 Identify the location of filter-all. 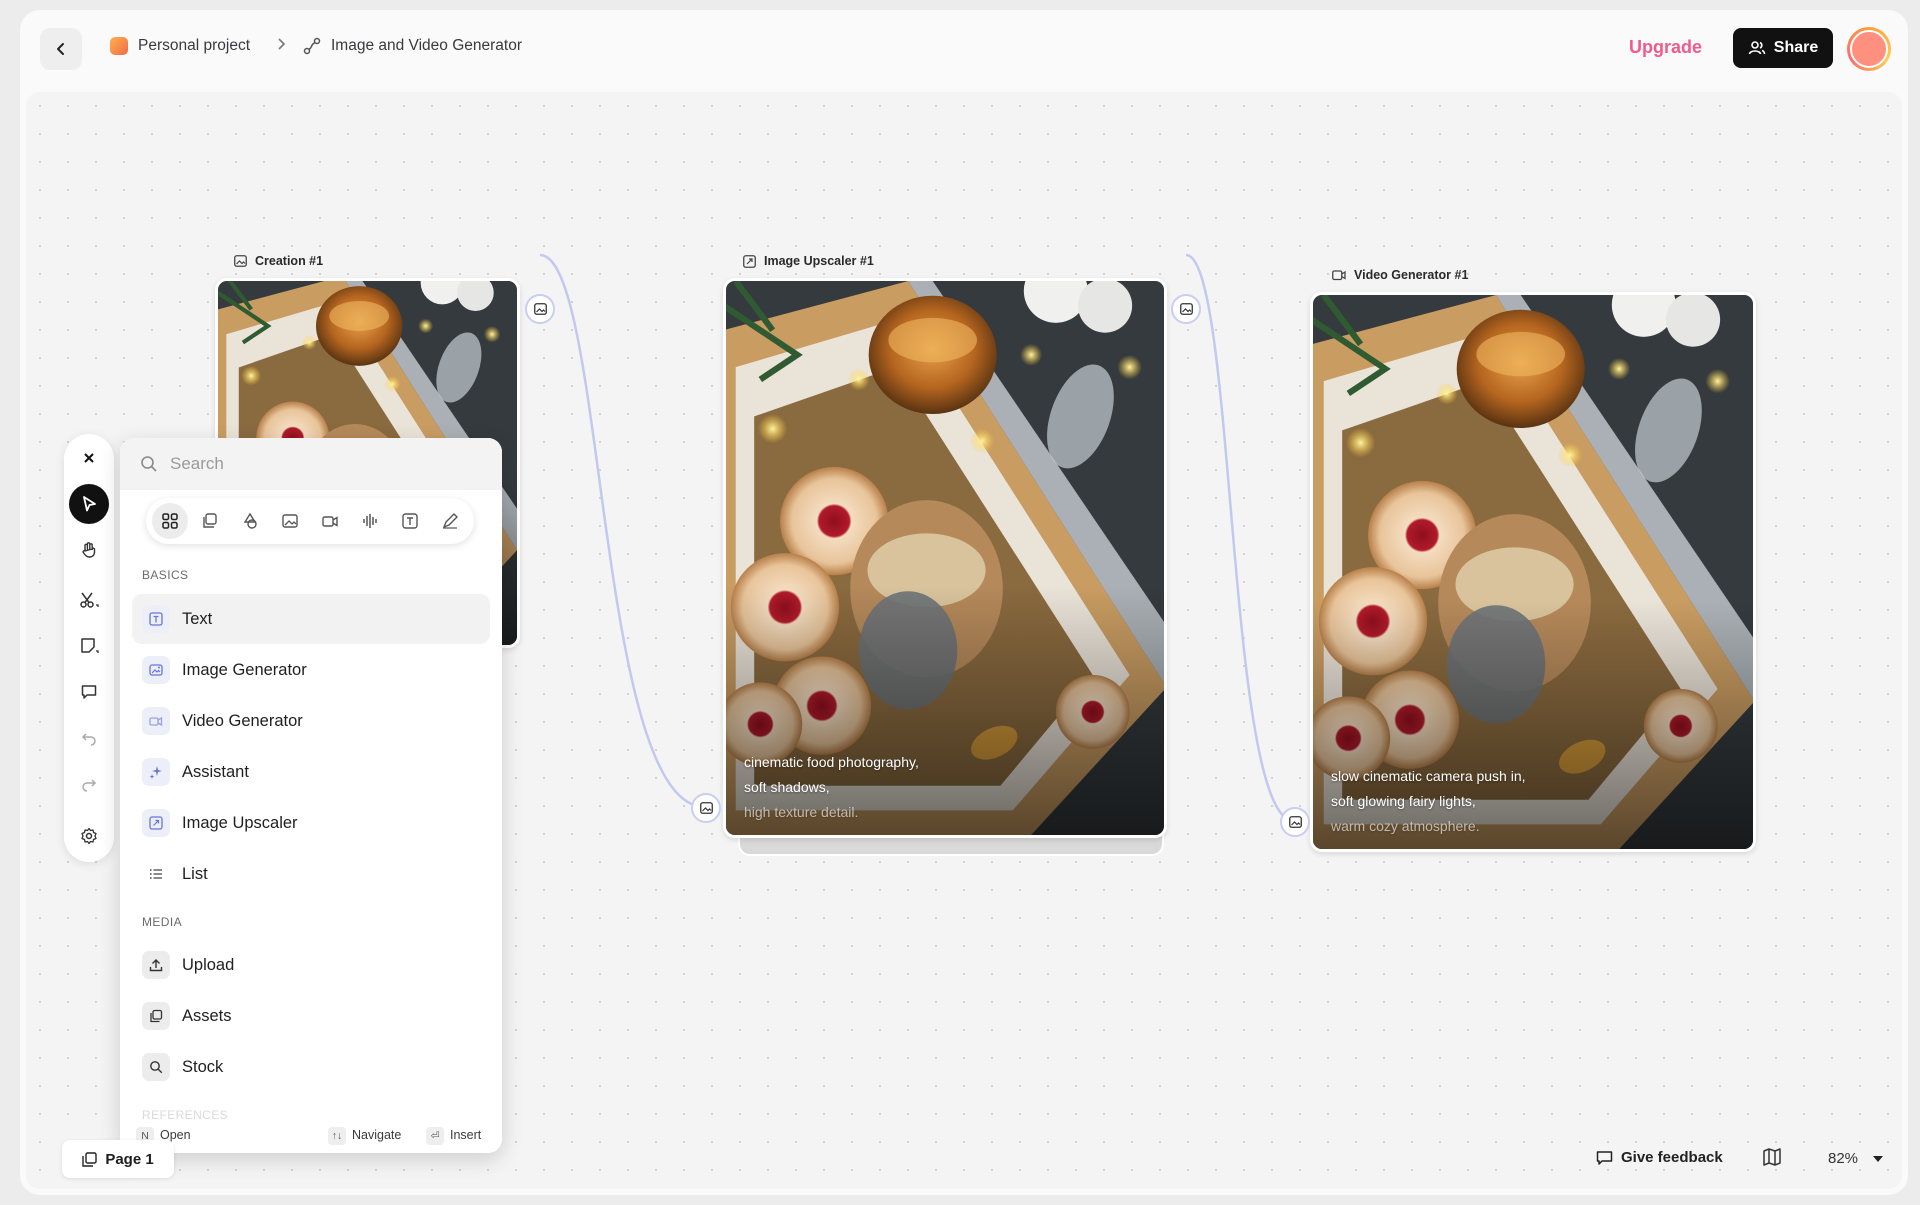
(170, 521).